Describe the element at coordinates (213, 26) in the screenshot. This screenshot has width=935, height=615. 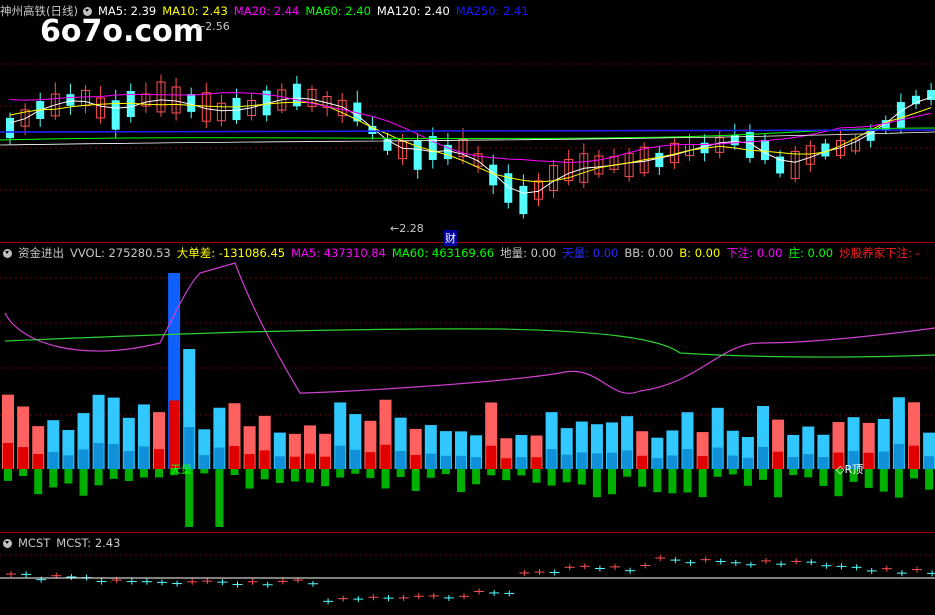
I see `high-price-label: ←2.56` at that location.